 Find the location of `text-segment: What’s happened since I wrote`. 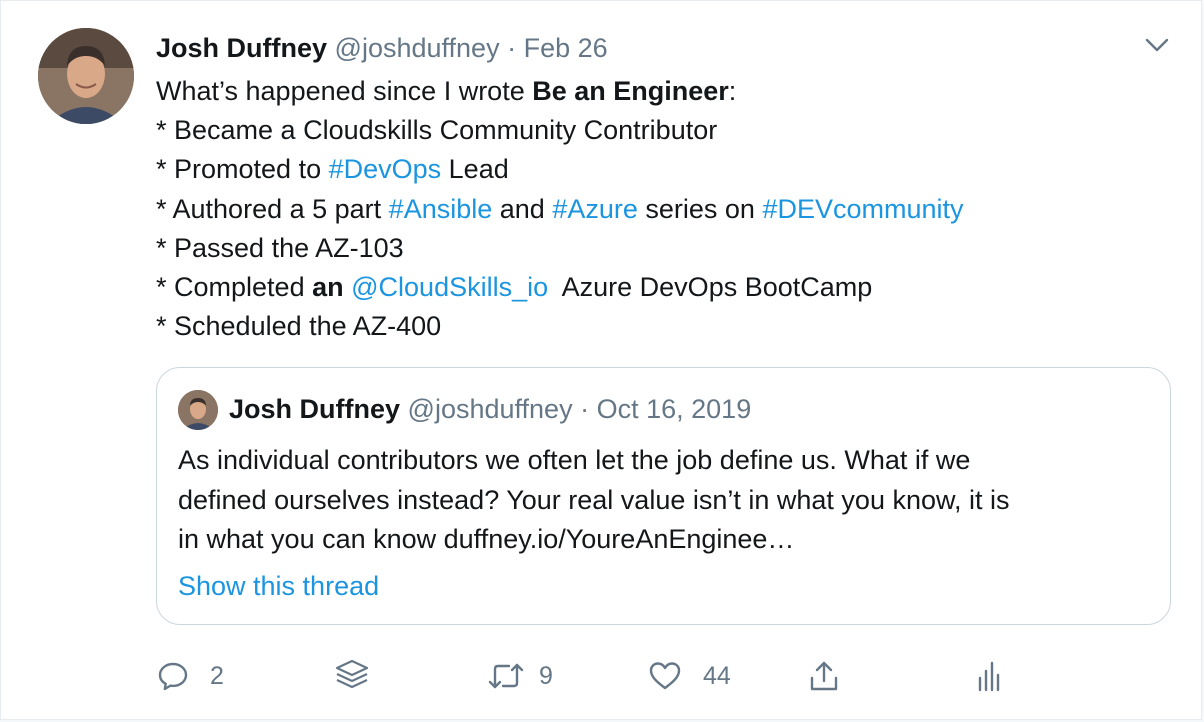

text-segment: What’s happened since I wrote is located at coordinates (344, 91).